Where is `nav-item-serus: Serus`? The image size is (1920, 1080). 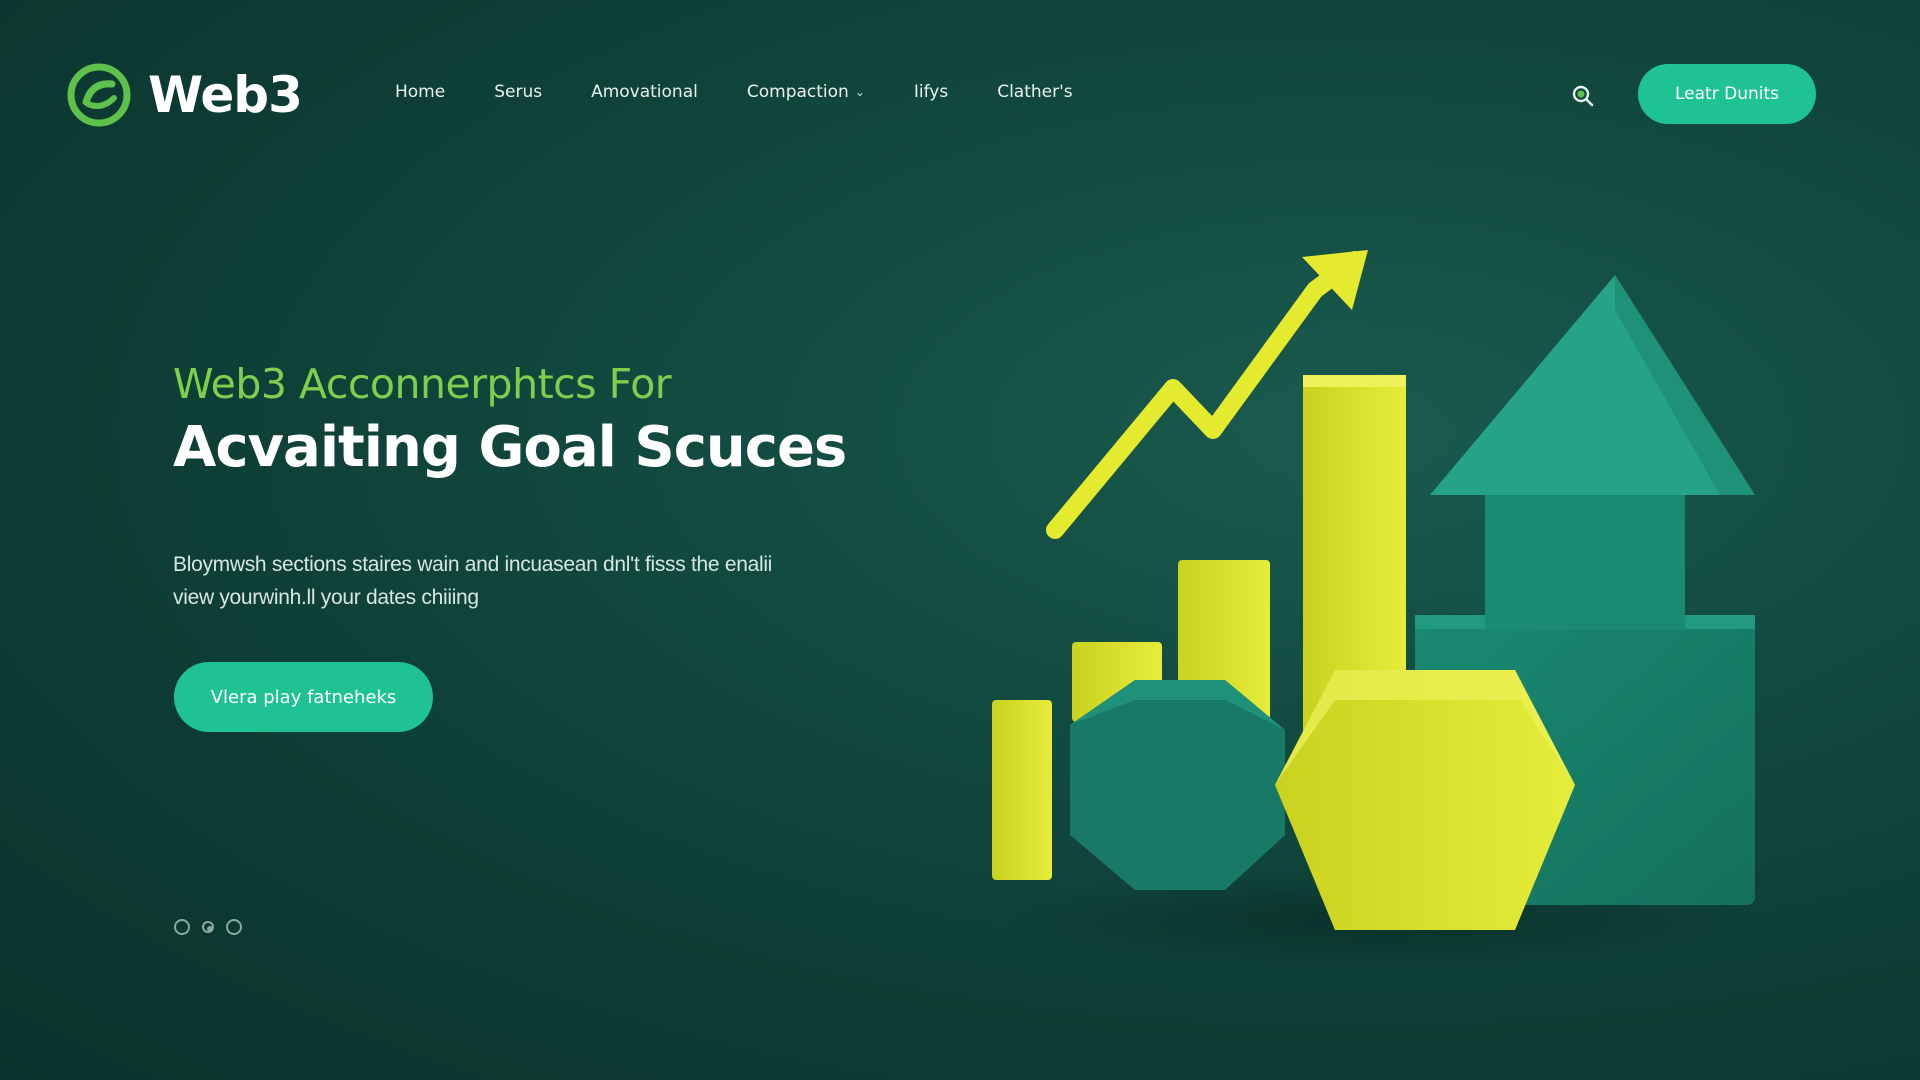 nav-item-serus: Serus is located at coordinates (518, 92).